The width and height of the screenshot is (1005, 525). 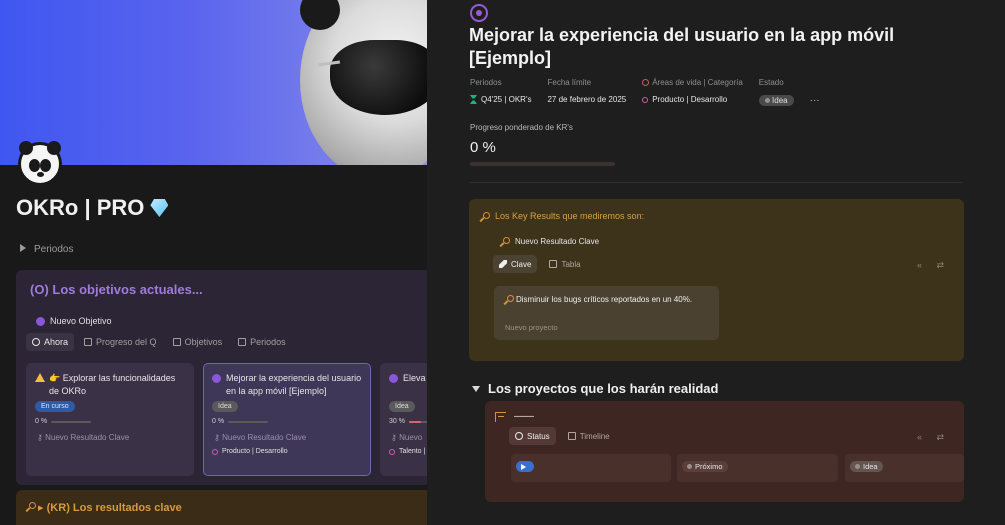 What do you see at coordinates (780, 100) in the screenshot?
I see `status-text: Idea` at bounding box center [780, 100].